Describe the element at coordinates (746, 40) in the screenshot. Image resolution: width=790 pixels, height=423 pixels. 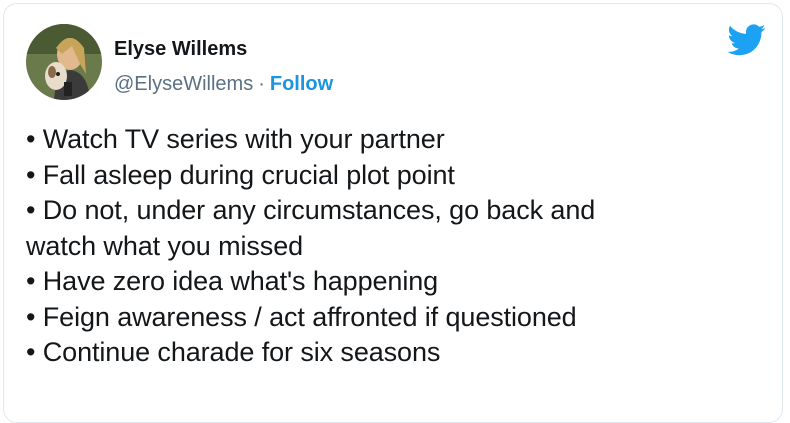
I see `twitter-bird-icon` at that location.